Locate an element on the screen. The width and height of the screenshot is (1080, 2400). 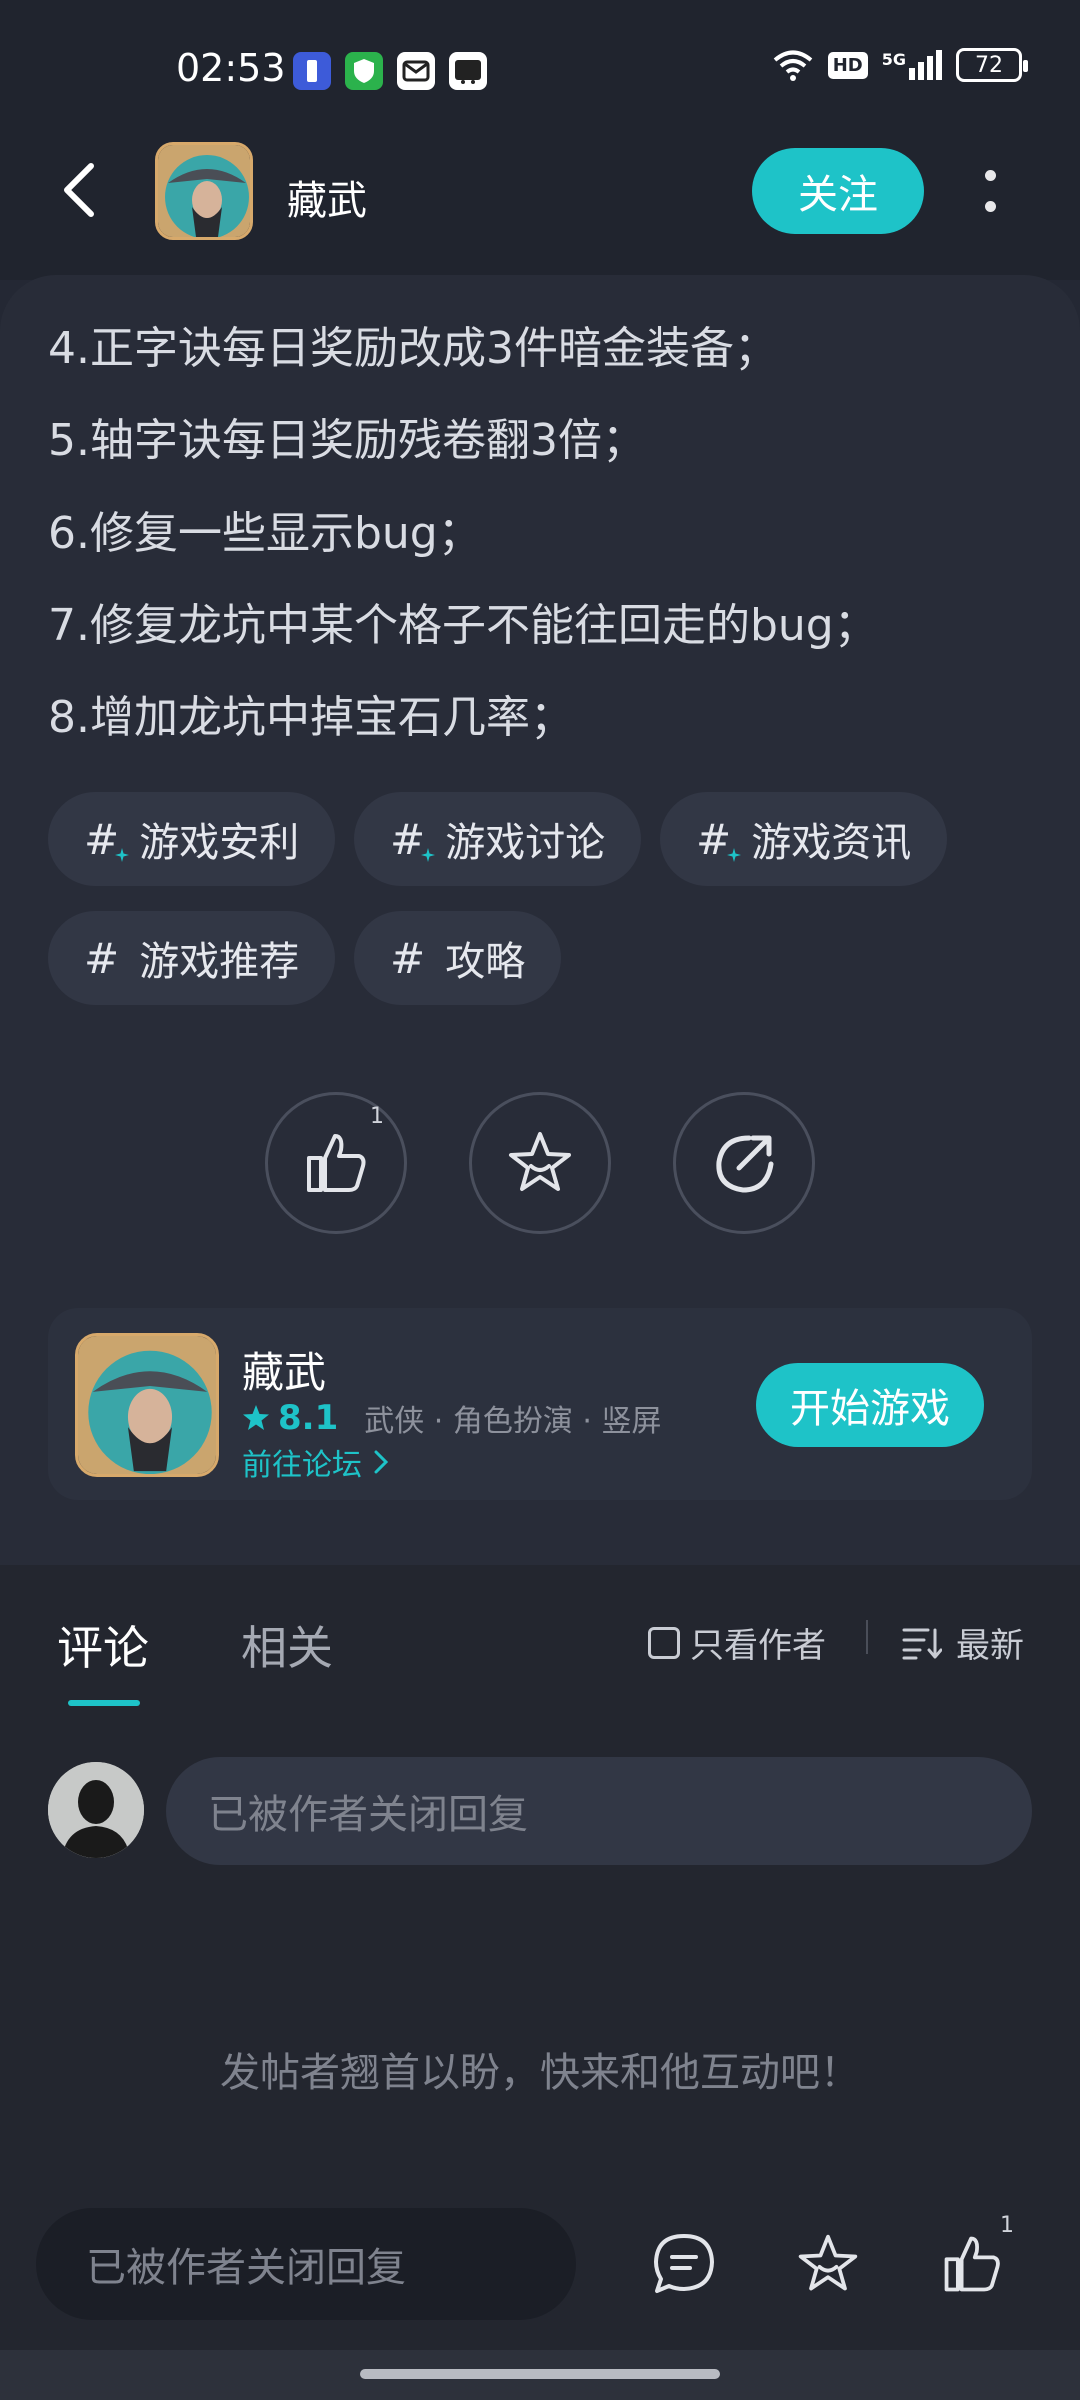
tag-chip: # 攻略 is located at coordinates (458, 958).